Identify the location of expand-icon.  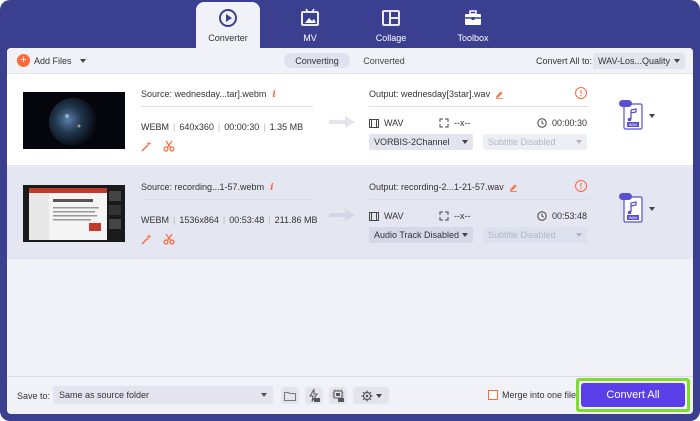
(444, 123).